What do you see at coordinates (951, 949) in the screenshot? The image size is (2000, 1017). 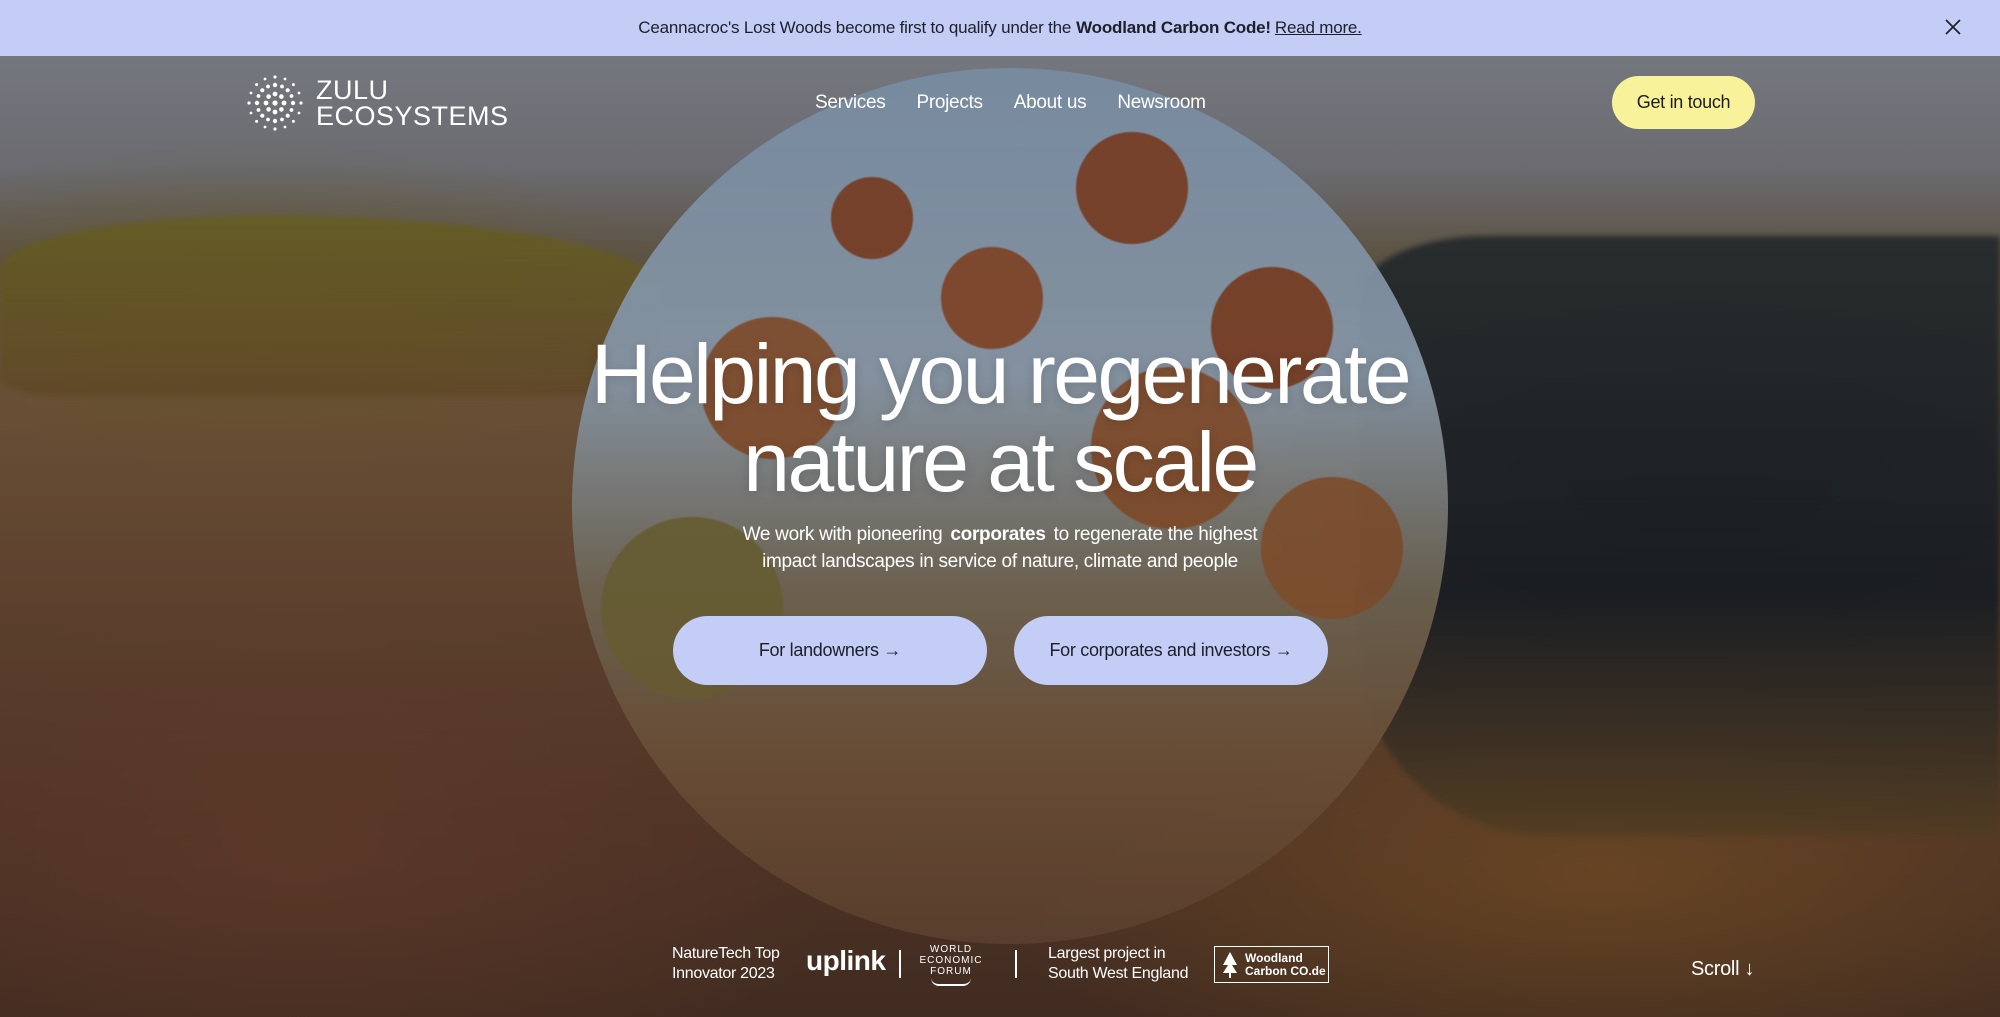 I see `wef-line-1: WORLD` at bounding box center [951, 949].